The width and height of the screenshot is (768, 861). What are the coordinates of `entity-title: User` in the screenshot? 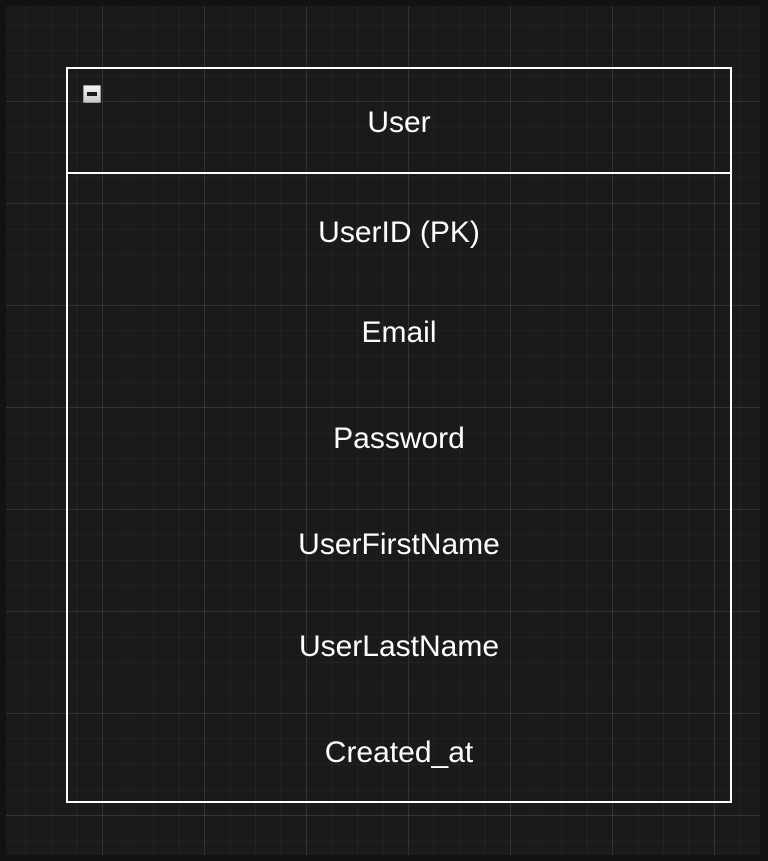 It's located at (399, 122).